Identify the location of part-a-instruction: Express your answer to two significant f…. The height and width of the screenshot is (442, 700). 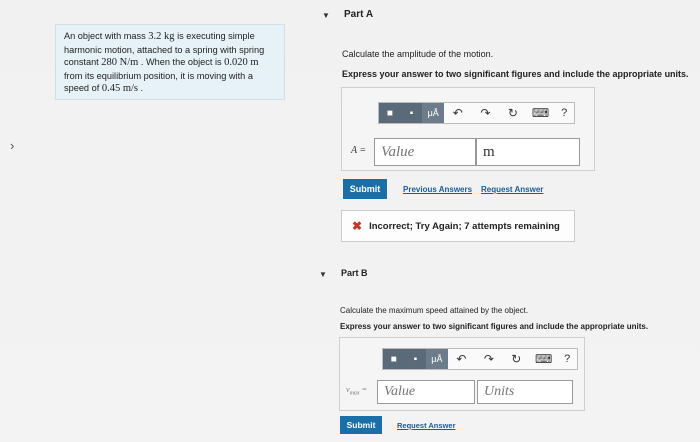
(515, 74).